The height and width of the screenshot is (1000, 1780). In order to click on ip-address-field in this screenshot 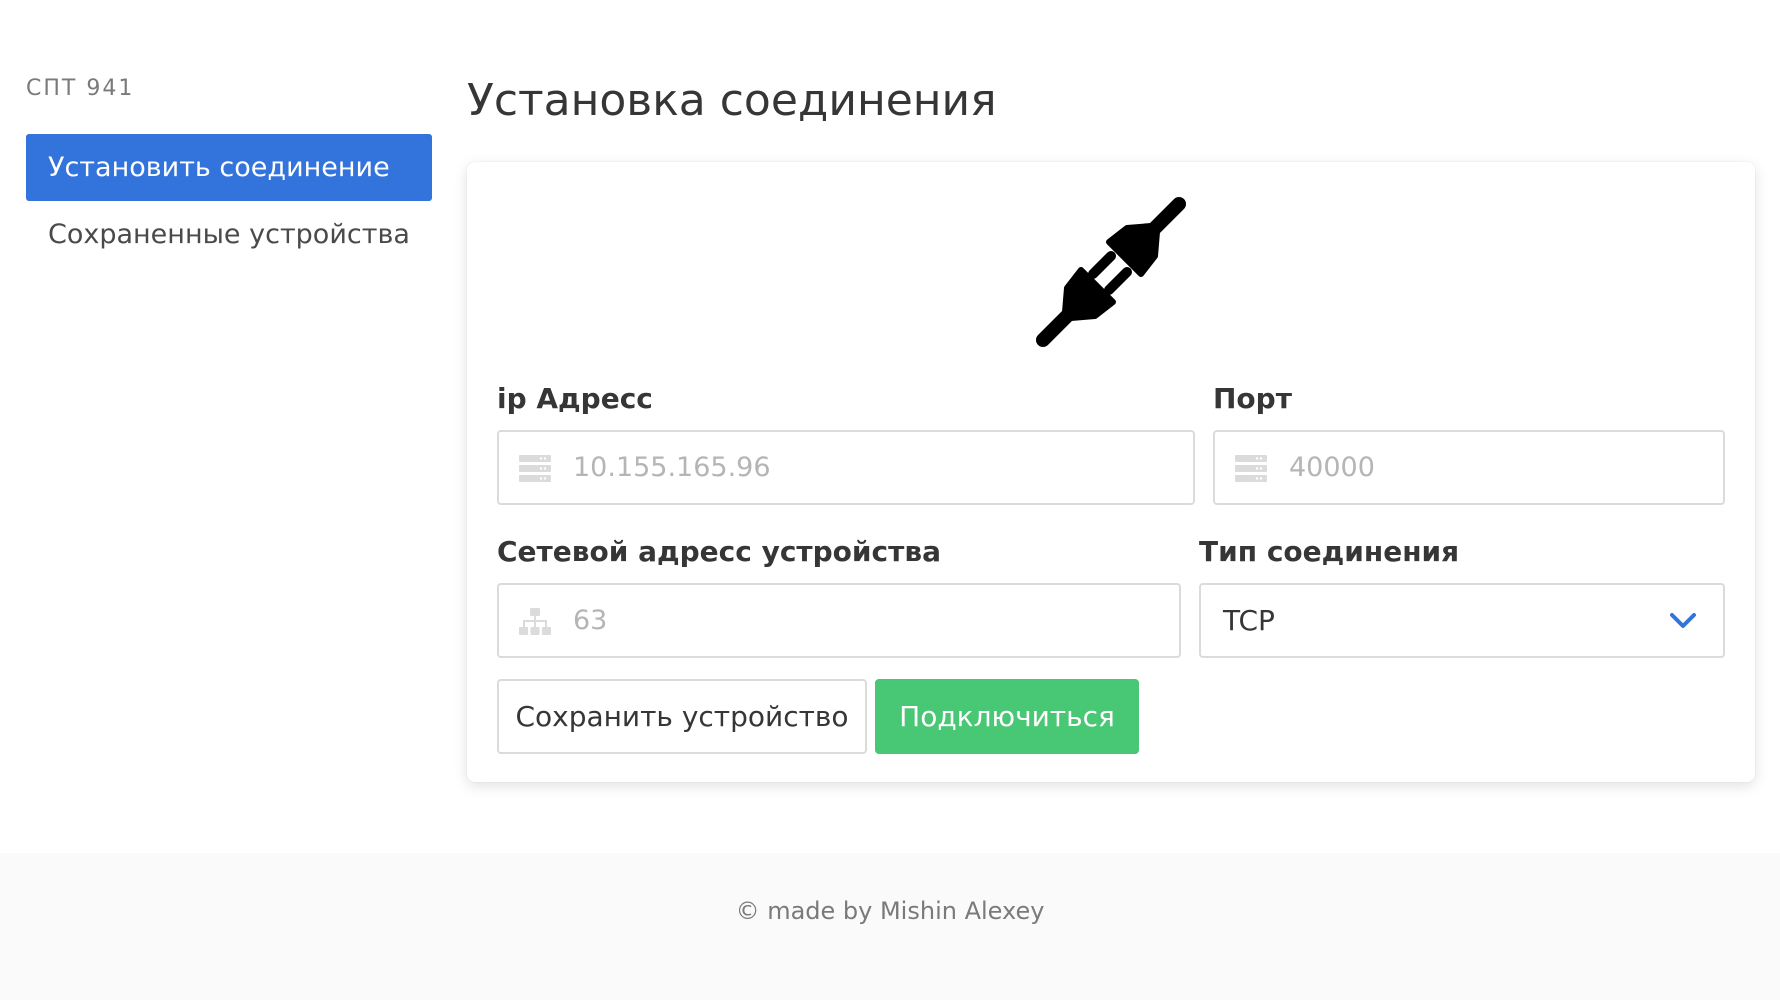, I will do `click(846, 467)`.